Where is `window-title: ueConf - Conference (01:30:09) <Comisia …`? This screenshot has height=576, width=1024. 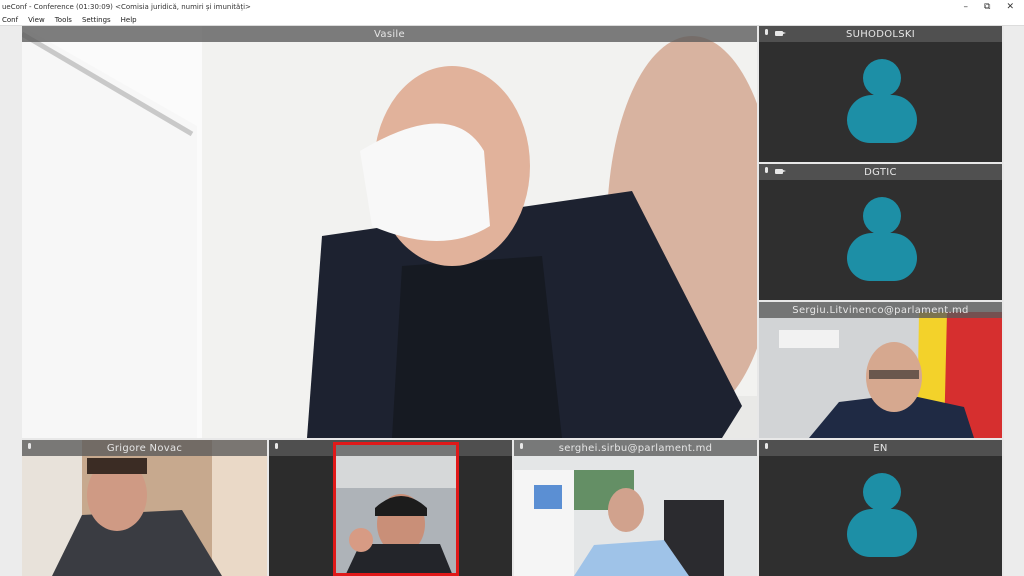
window-title: ueConf - Conference (01:30:09) <Comisia … is located at coordinates (126, 7).